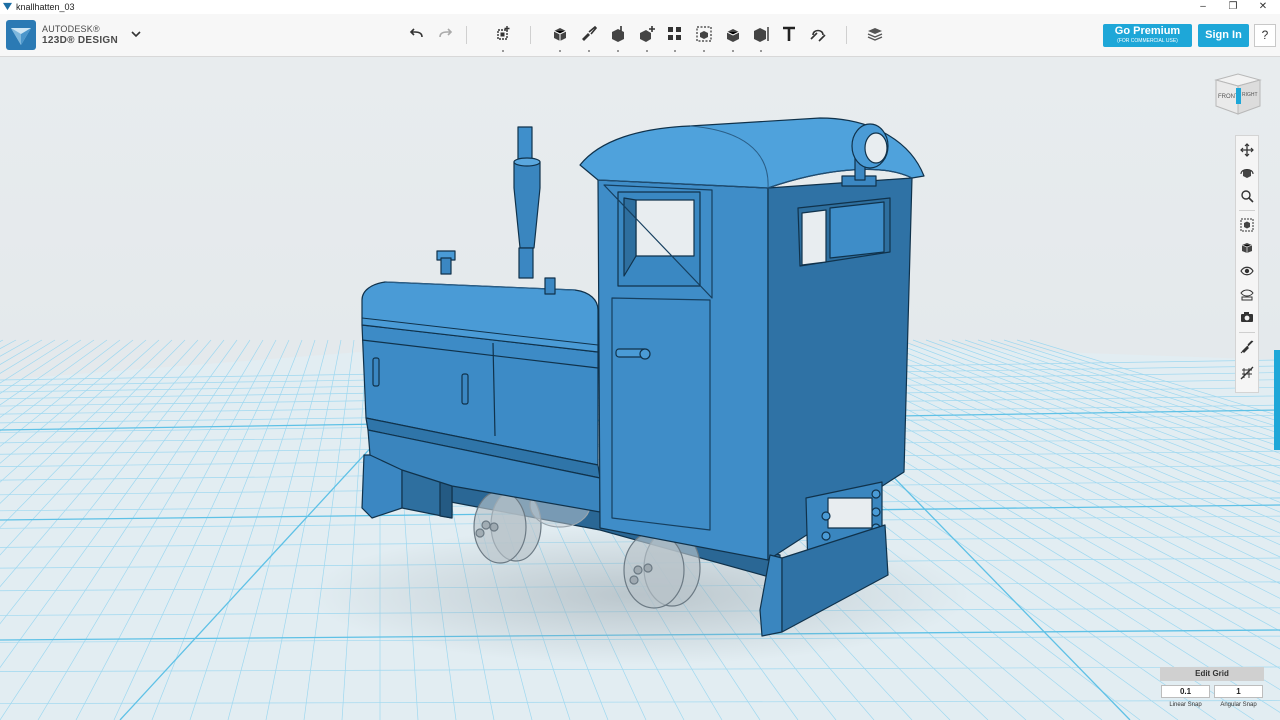 This screenshot has height=720, width=1280. I want to click on brand-product: 123D® DESIGN, so click(80, 40).